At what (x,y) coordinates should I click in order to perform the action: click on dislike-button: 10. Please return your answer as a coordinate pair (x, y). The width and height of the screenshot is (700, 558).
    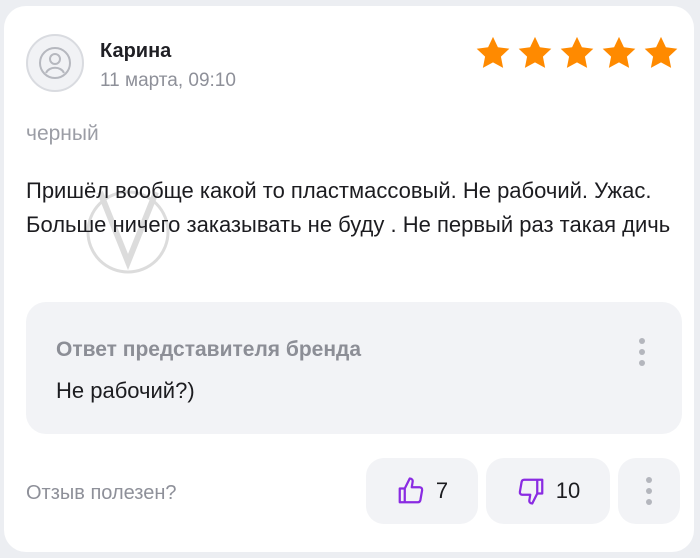
    Looking at the image, I should click on (548, 491).